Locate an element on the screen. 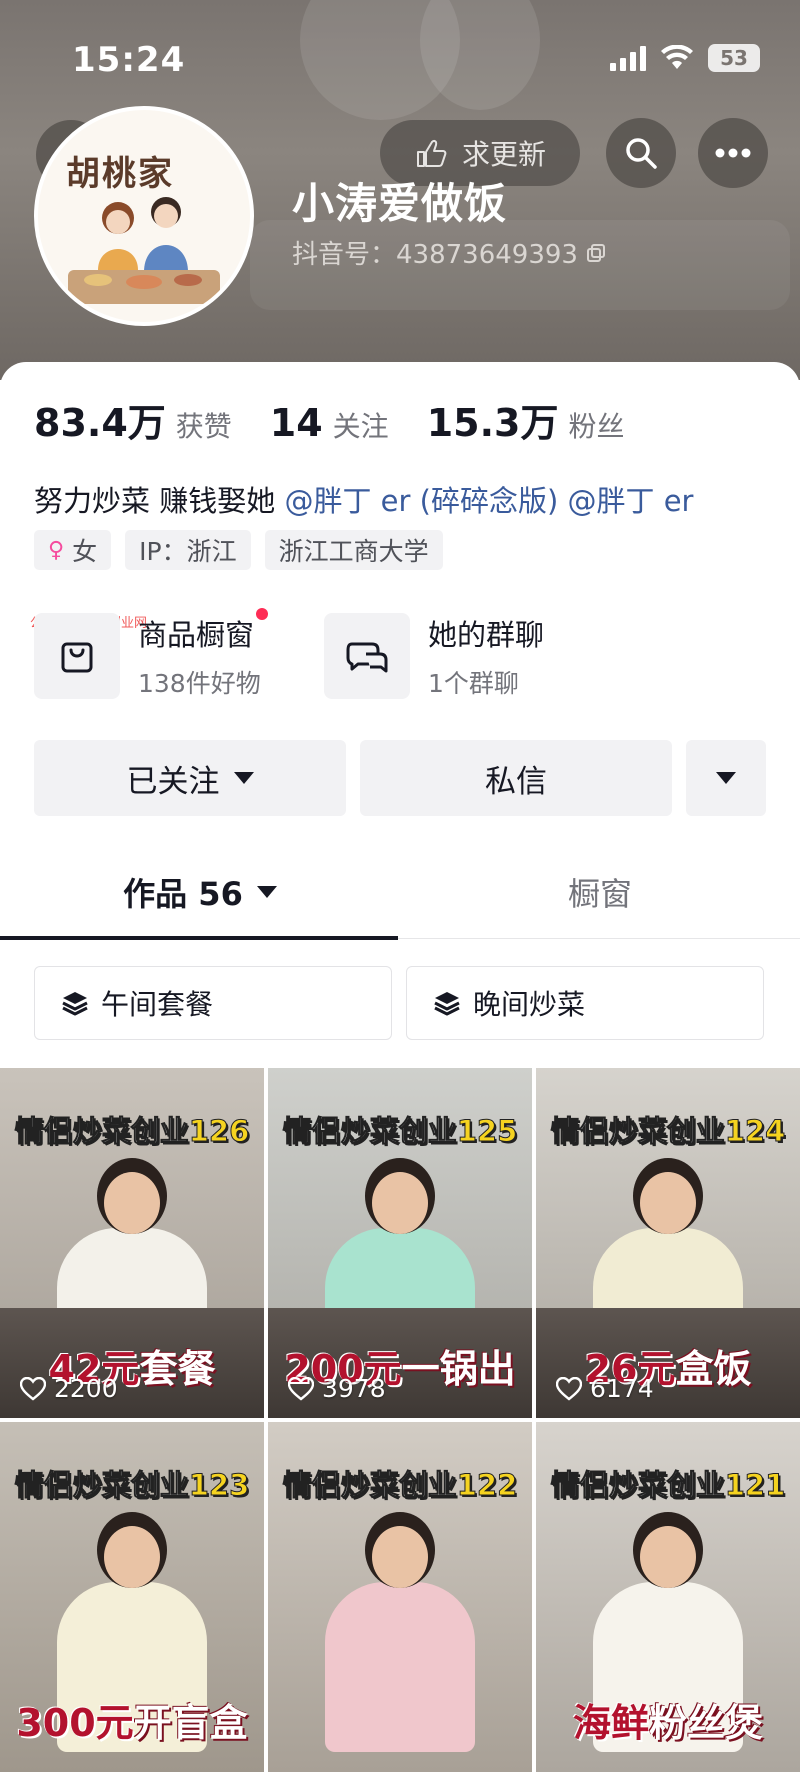  mention-link: @胖丁 er (碎碎念版) is located at coordinates (421, 501).